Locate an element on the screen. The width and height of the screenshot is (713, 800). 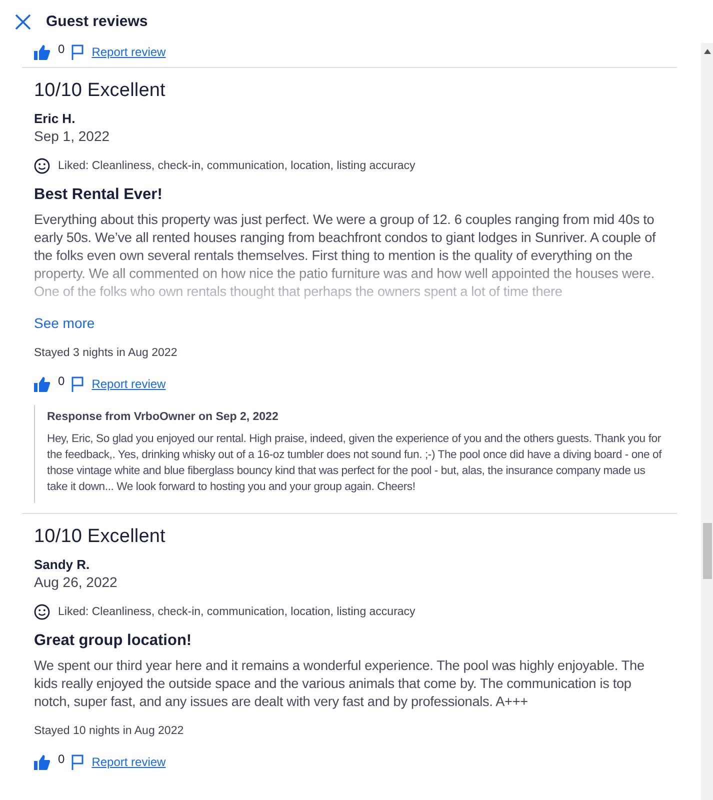
dialog-title: Guest reviews is located at coordinates (97, 21).